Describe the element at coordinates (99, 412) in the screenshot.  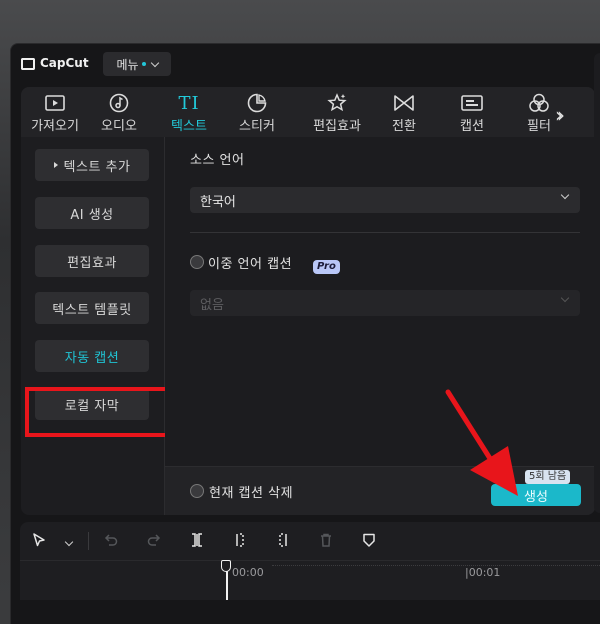
I see `highlight-box` at that location.